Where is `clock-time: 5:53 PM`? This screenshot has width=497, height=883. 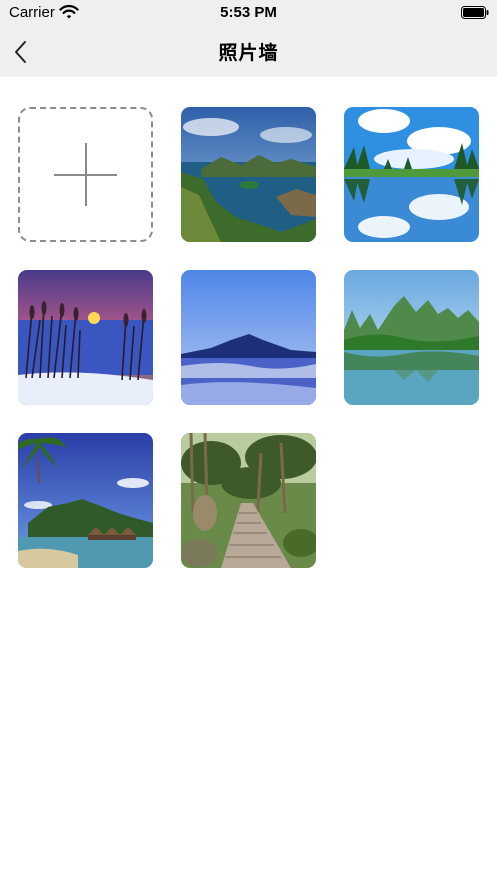 clock-time: 5:53 PM is located at coordinates (248, 12).